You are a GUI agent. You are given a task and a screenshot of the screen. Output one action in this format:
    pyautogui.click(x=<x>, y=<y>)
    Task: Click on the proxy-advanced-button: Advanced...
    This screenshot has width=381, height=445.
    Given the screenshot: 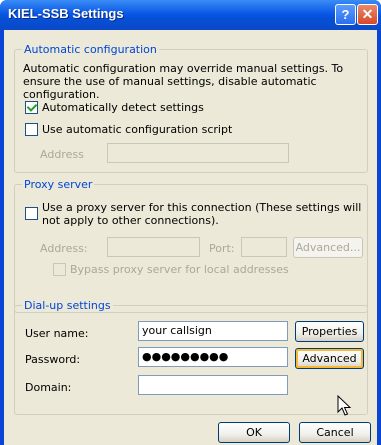 What is the action you would take?
    pyautogui.click(x=328, y=247)
    